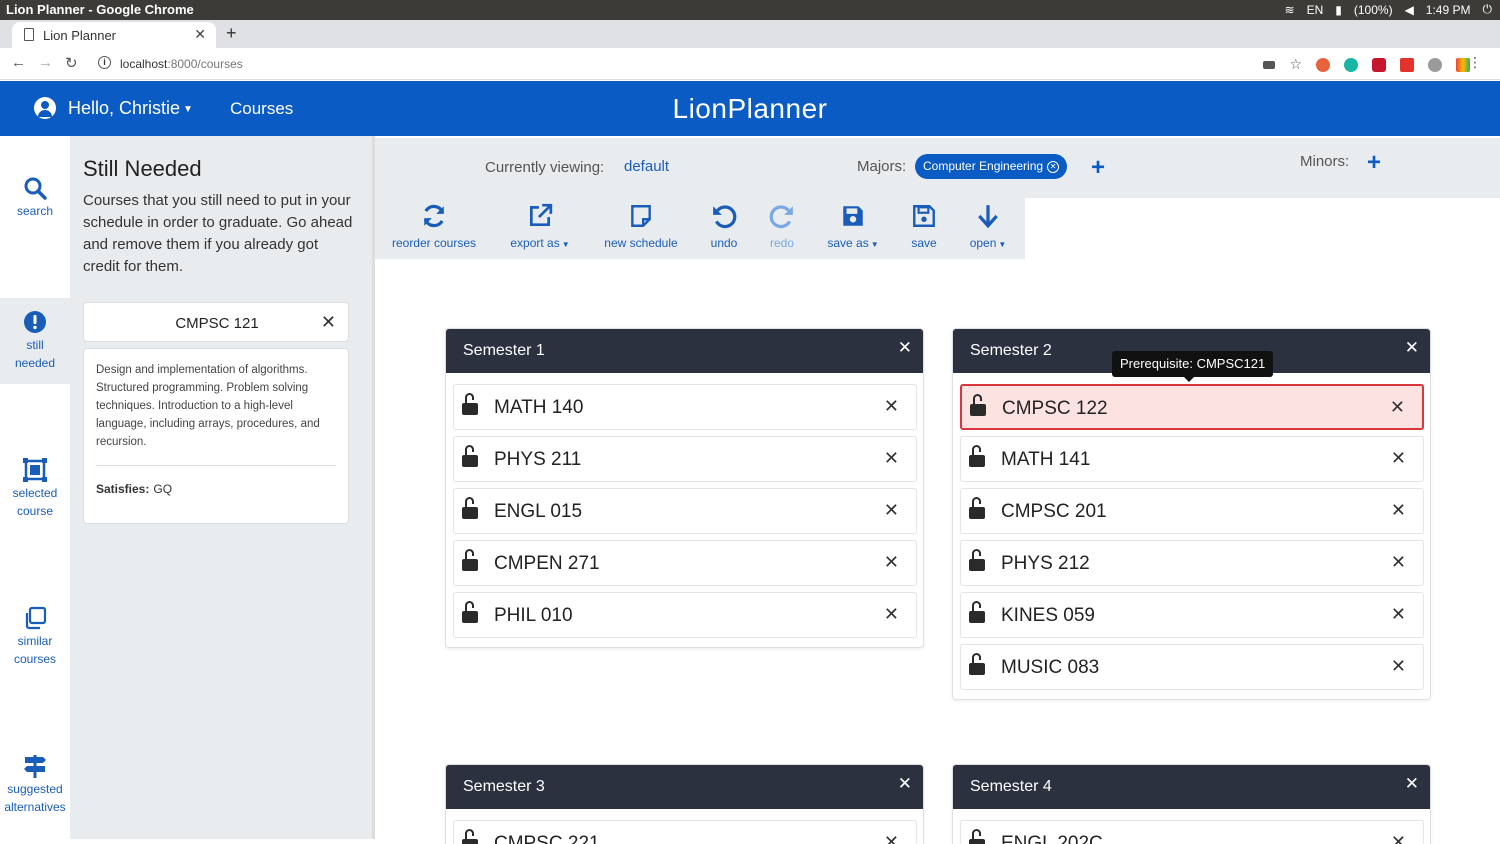 This screenshot has width=1500, height=844. What do you see at coordinates (1192, 563) in the screenshot?
I see `course-row: PHYS 212 ✕` at bounding box center [1192, 563].